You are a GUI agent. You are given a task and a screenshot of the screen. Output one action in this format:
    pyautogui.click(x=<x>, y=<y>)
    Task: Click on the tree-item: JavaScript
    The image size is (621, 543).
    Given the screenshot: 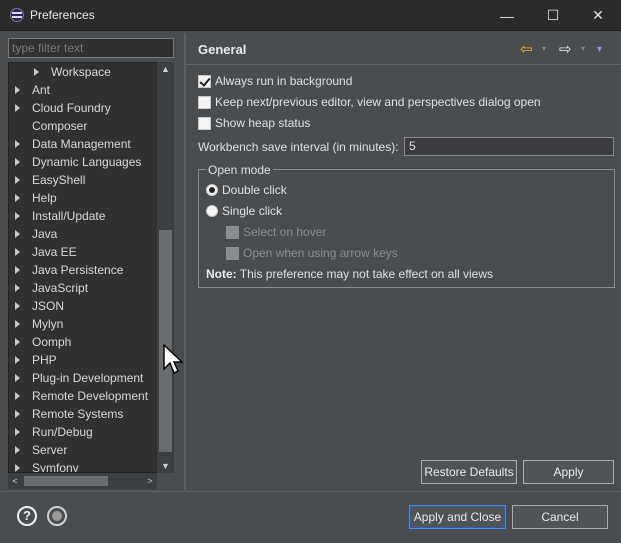 What is the action you would take?
    pyautogui.click(x=83, y=288)
    